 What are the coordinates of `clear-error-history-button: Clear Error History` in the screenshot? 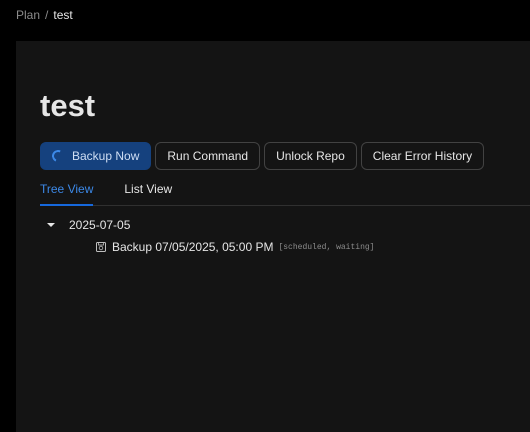 It's located at (422, 156).